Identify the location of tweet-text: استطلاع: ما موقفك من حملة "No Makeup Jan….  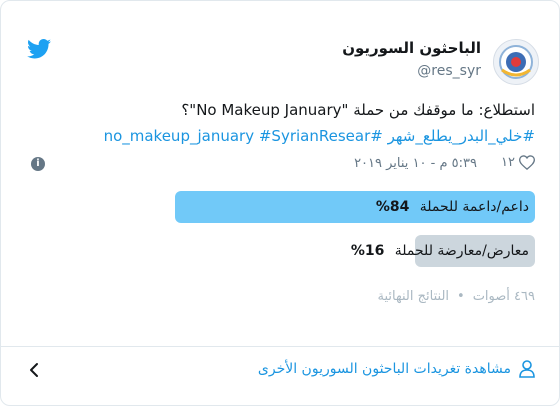
(280, 123).